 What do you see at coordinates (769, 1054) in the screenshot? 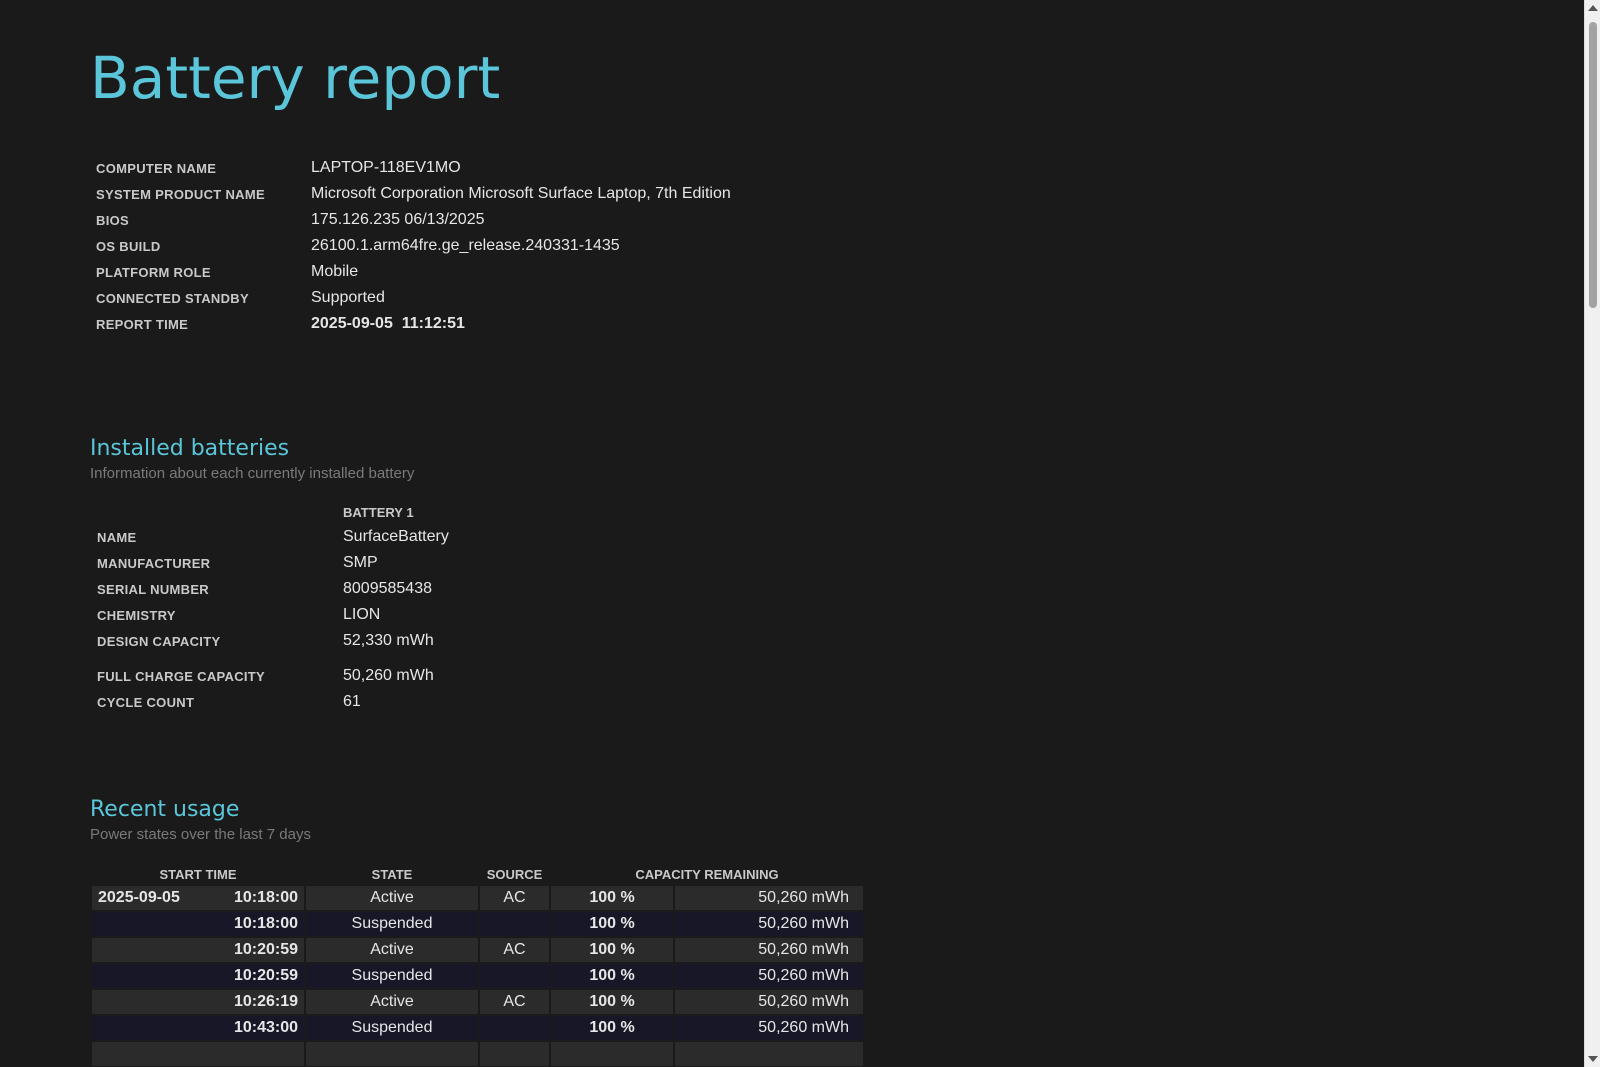
I see `mwh-cell` at bounding box center [769, 1054].